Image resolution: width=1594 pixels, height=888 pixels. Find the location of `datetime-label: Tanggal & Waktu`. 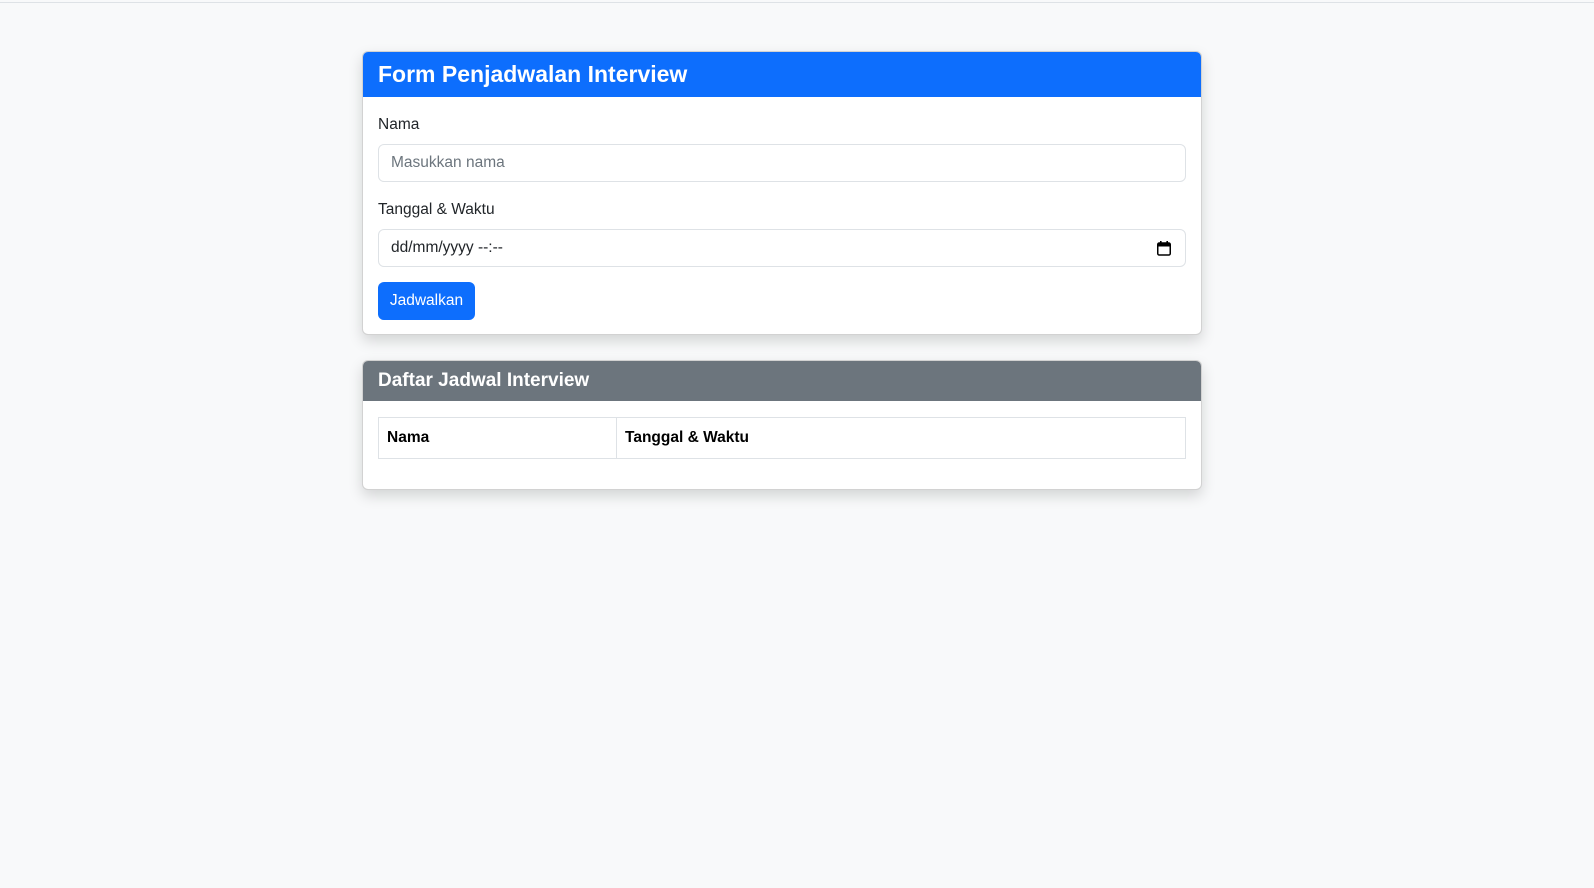

datetime-label: Tanggal & Waktu is located at coordinates (436, 209).